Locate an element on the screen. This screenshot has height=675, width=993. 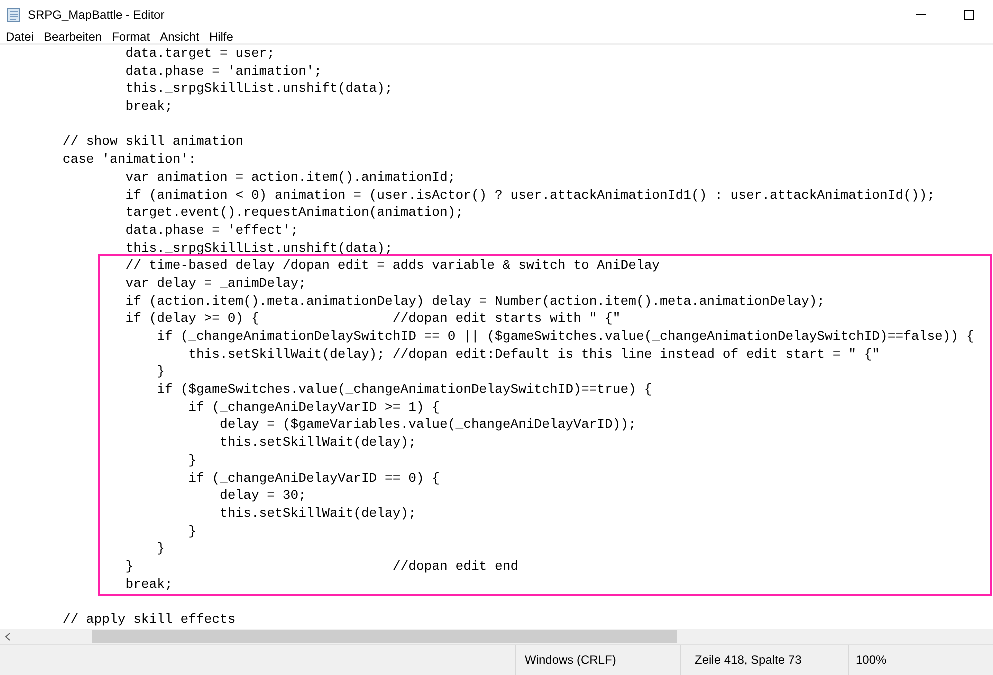
notepad-icon is located at coordinates (14, 15).